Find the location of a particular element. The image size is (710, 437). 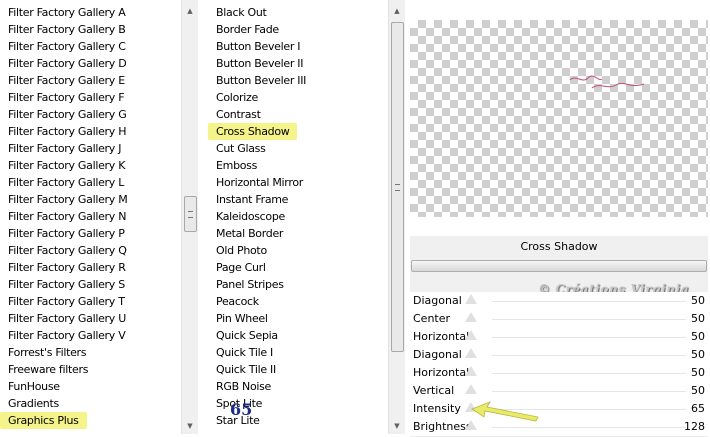

filter-item: Button Beveler III is located at coordinates (298, 80).